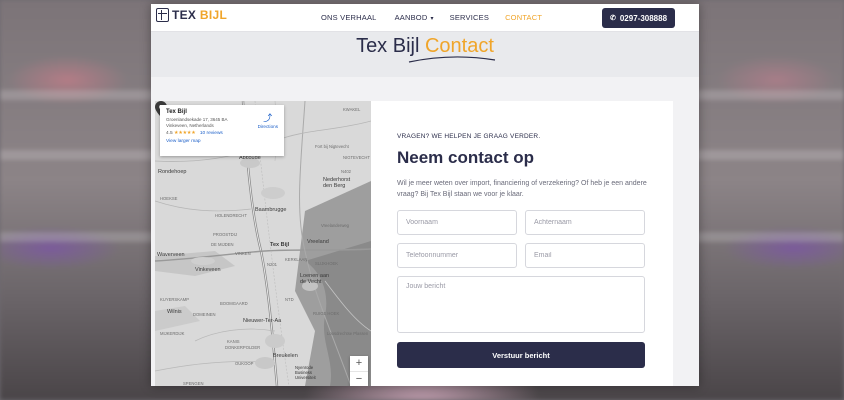 This screenshot has height=400, width=844. Describe the element at coordinates (585, 222) in the screenshot. I see `lastname-input` at that location.